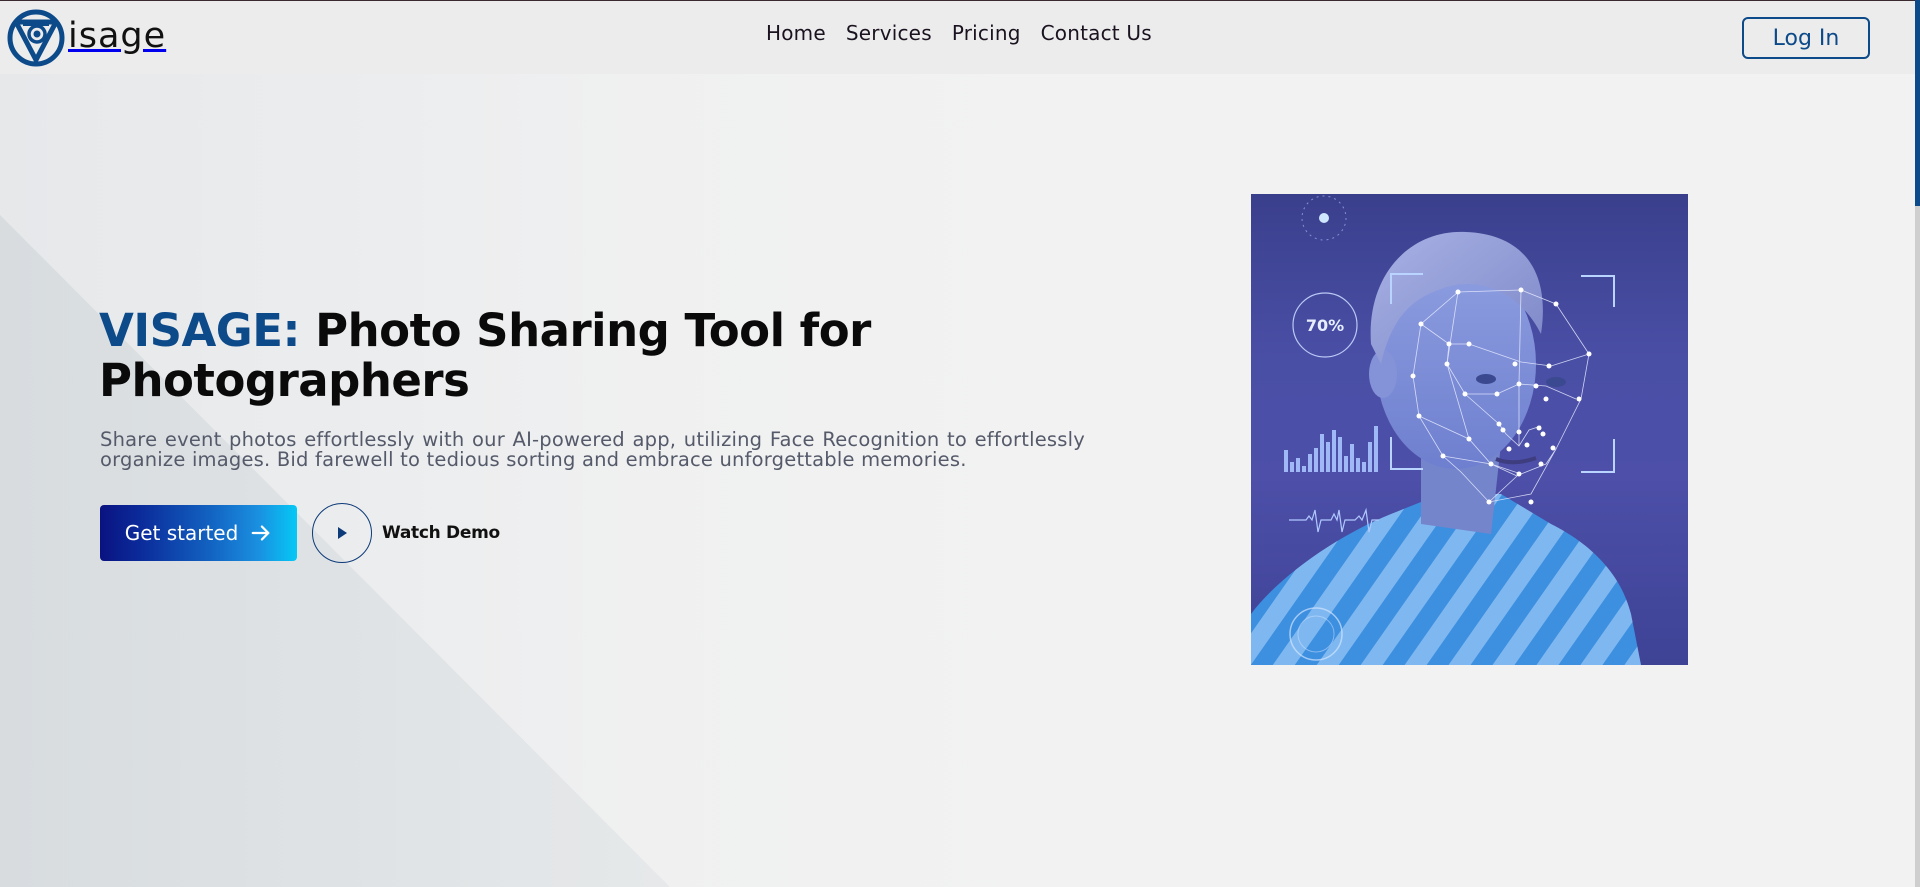 The image size is (1920, 887). Describe the element at coordinates (1917, 103) in the screenshot. I see `scrollbar-thumb` at that location.